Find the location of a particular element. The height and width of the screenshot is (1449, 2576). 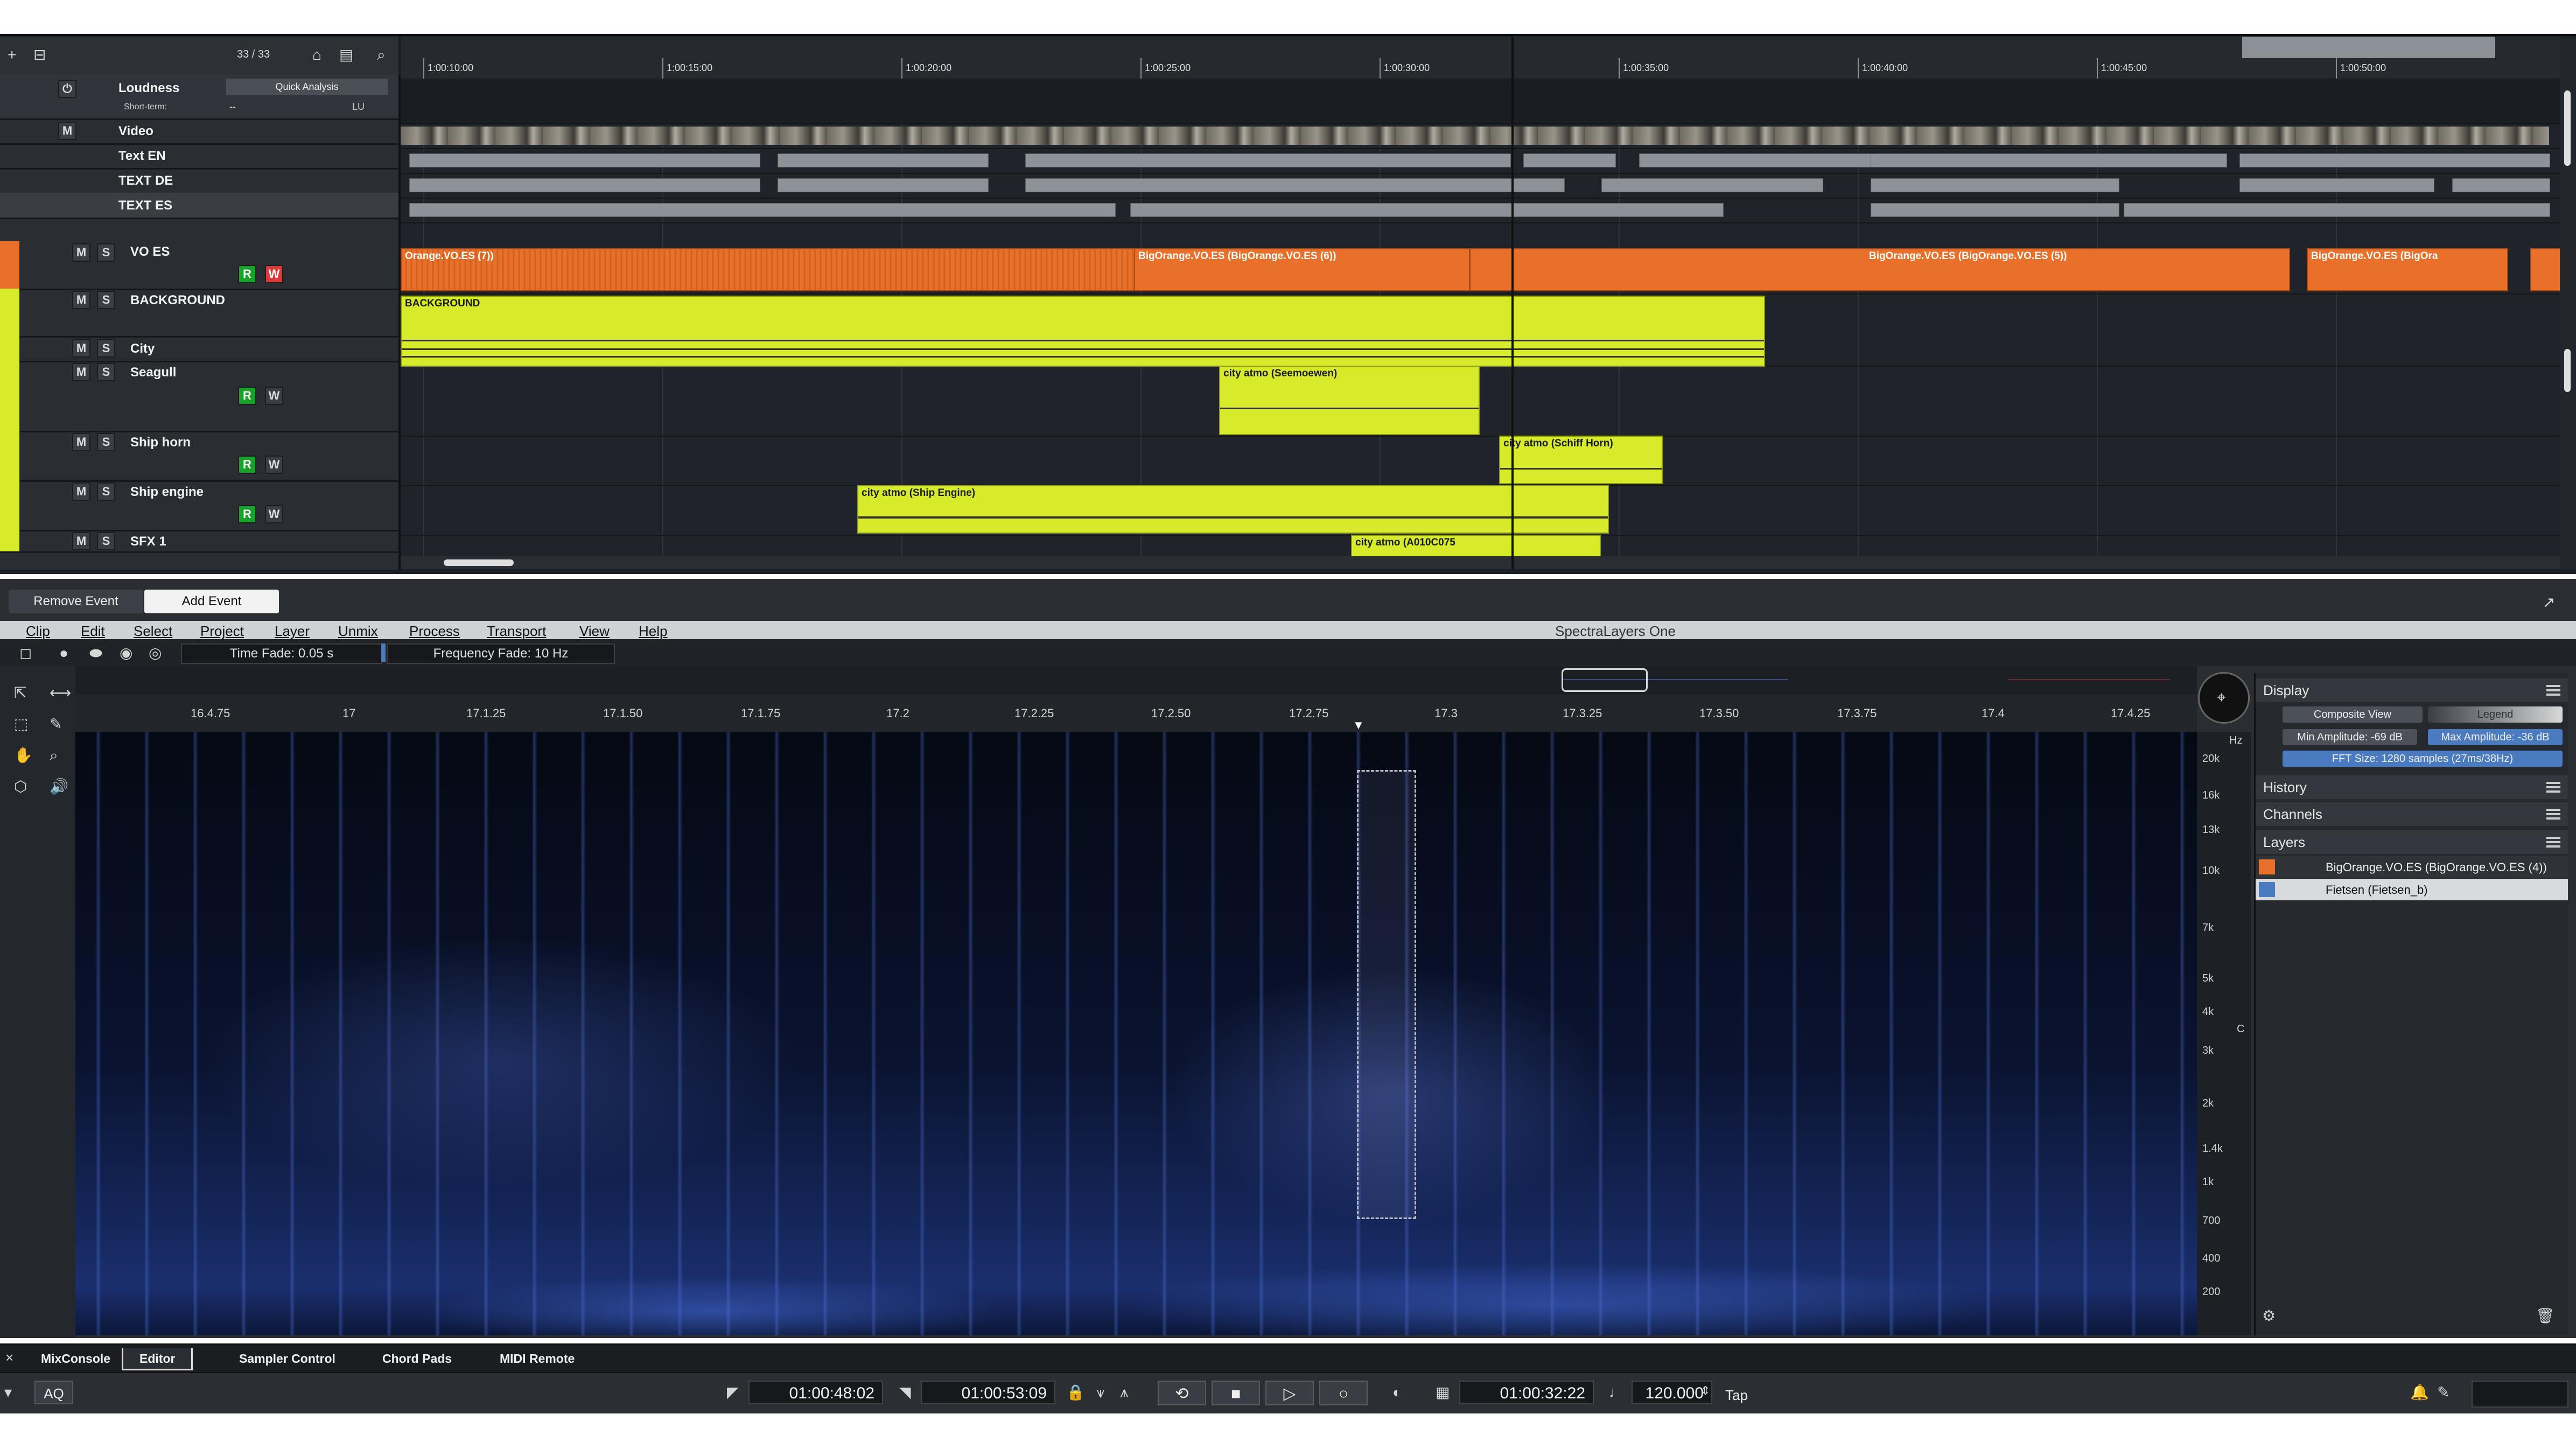

folder-event: BACKGROUND is located at coordinates (1083, 331).